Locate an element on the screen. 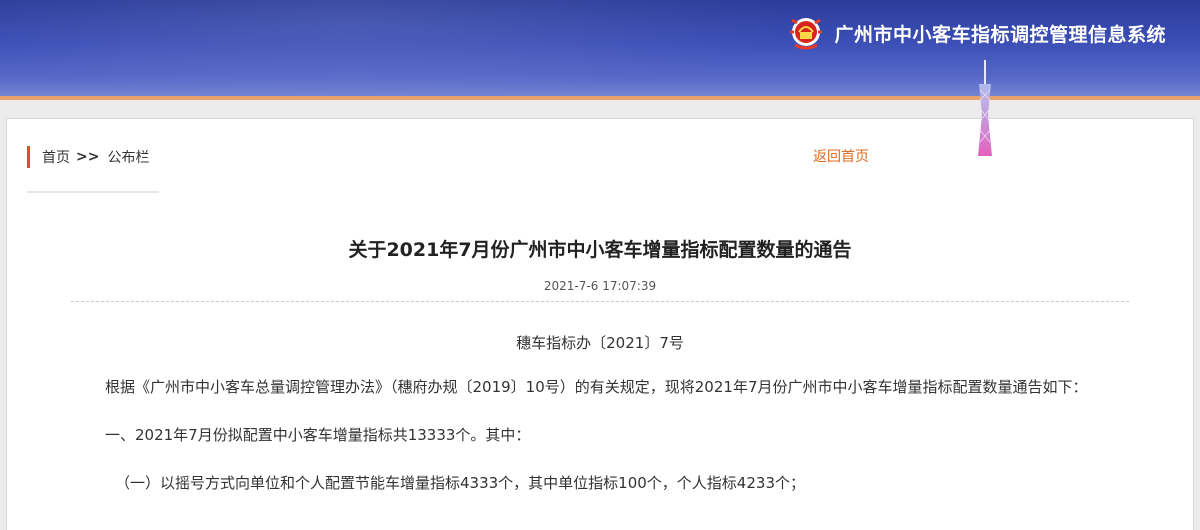 Image resolution: width=1200 pixels, height=530 pixels. canton-tower-icon is located at coordinates (985, 110).